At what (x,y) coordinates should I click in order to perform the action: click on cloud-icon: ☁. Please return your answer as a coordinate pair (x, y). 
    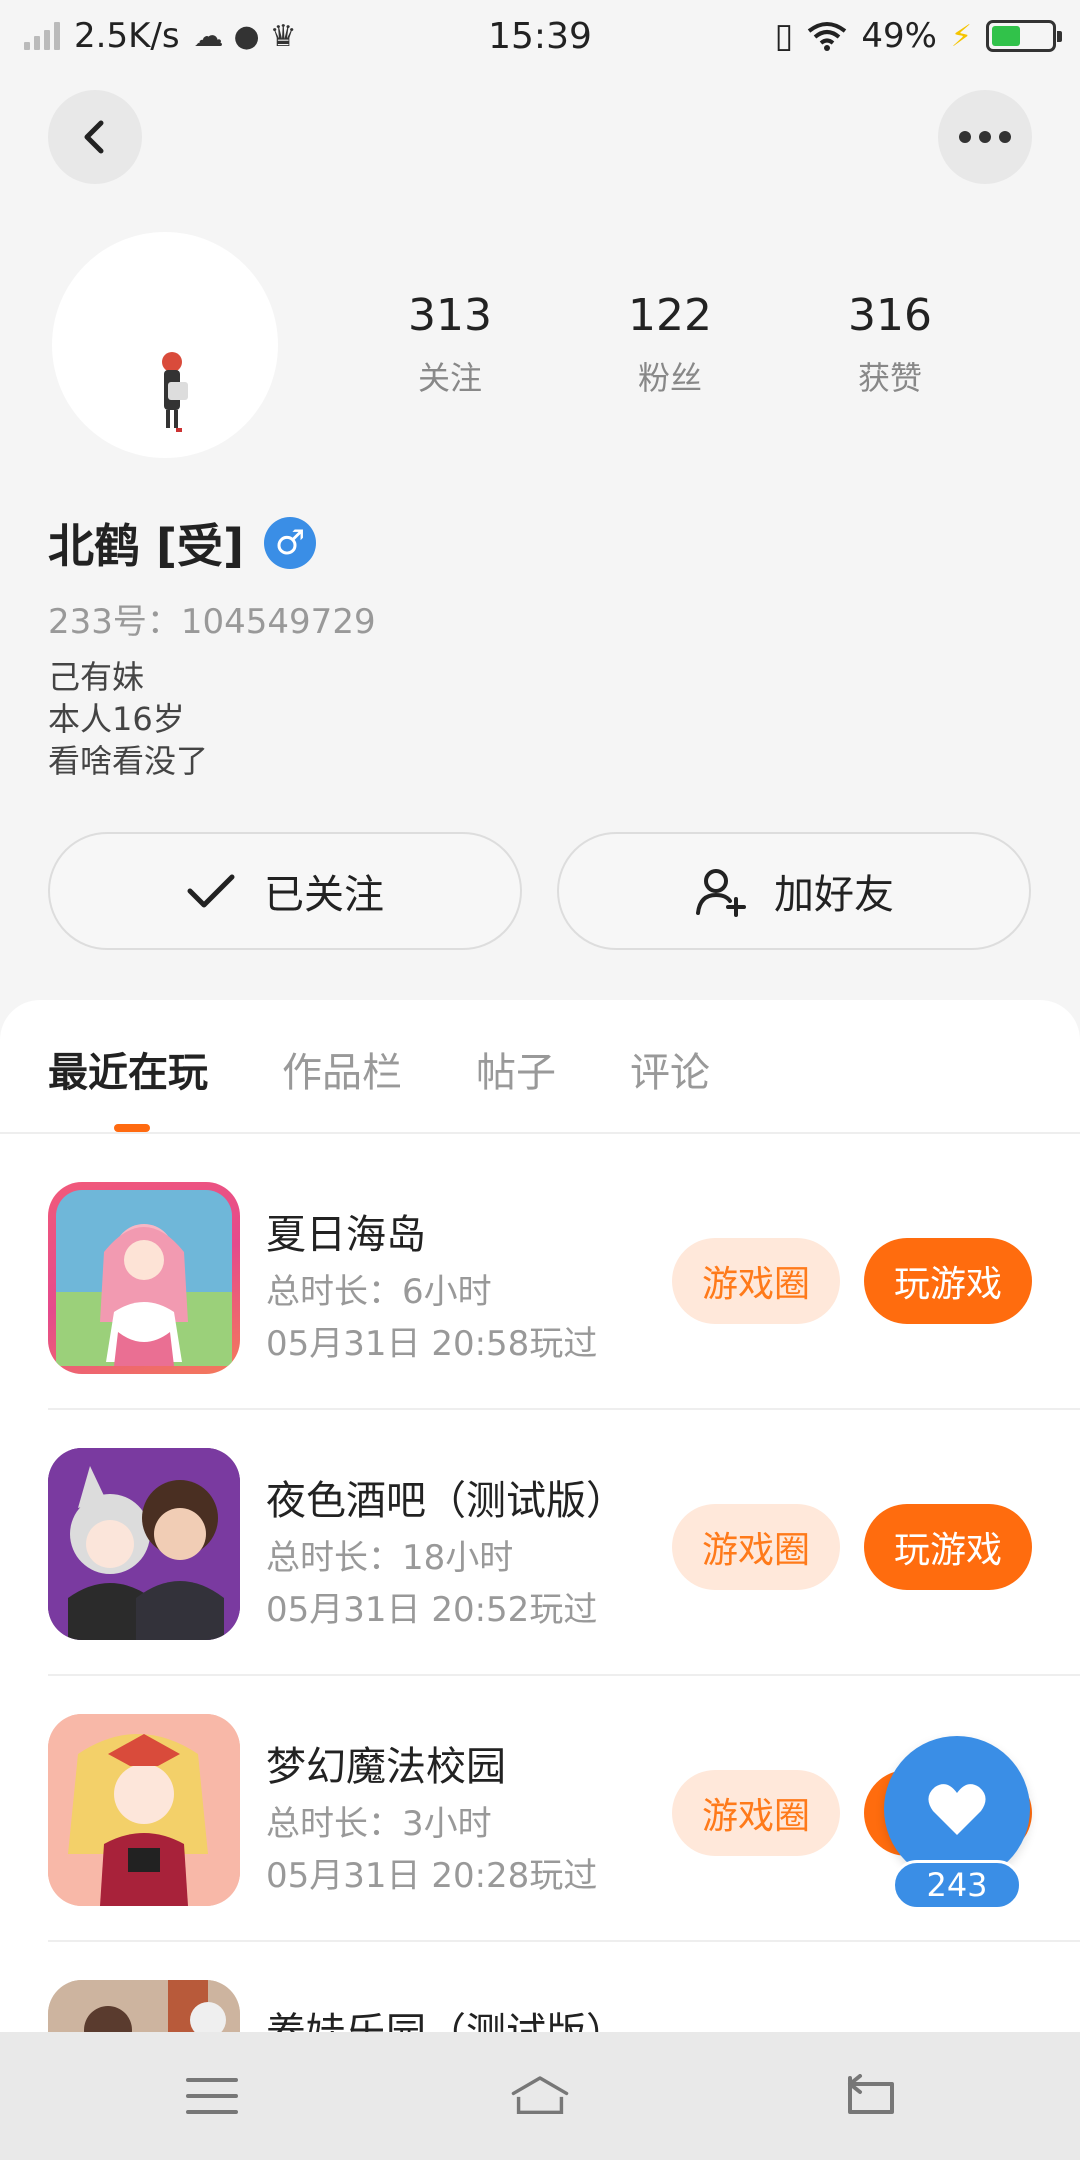
    Looking at the image, I should click on (208, 36).